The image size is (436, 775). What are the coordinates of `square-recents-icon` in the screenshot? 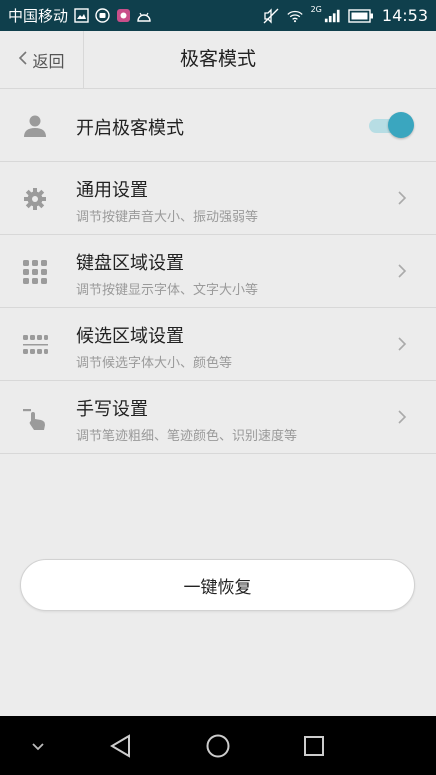 It's located at (314, 746).